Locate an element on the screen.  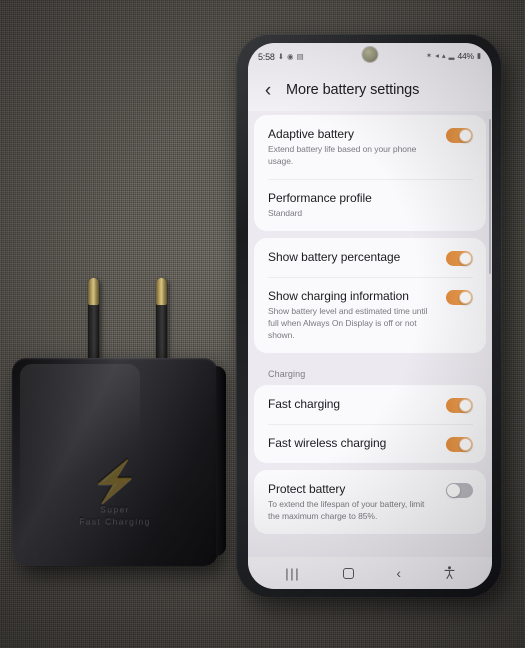
status-bar: 5:58 ⬇ ◉ ▤ ✶ ◂ ▴ ▂ 44% ▮ is located at coordinates (370, 56).